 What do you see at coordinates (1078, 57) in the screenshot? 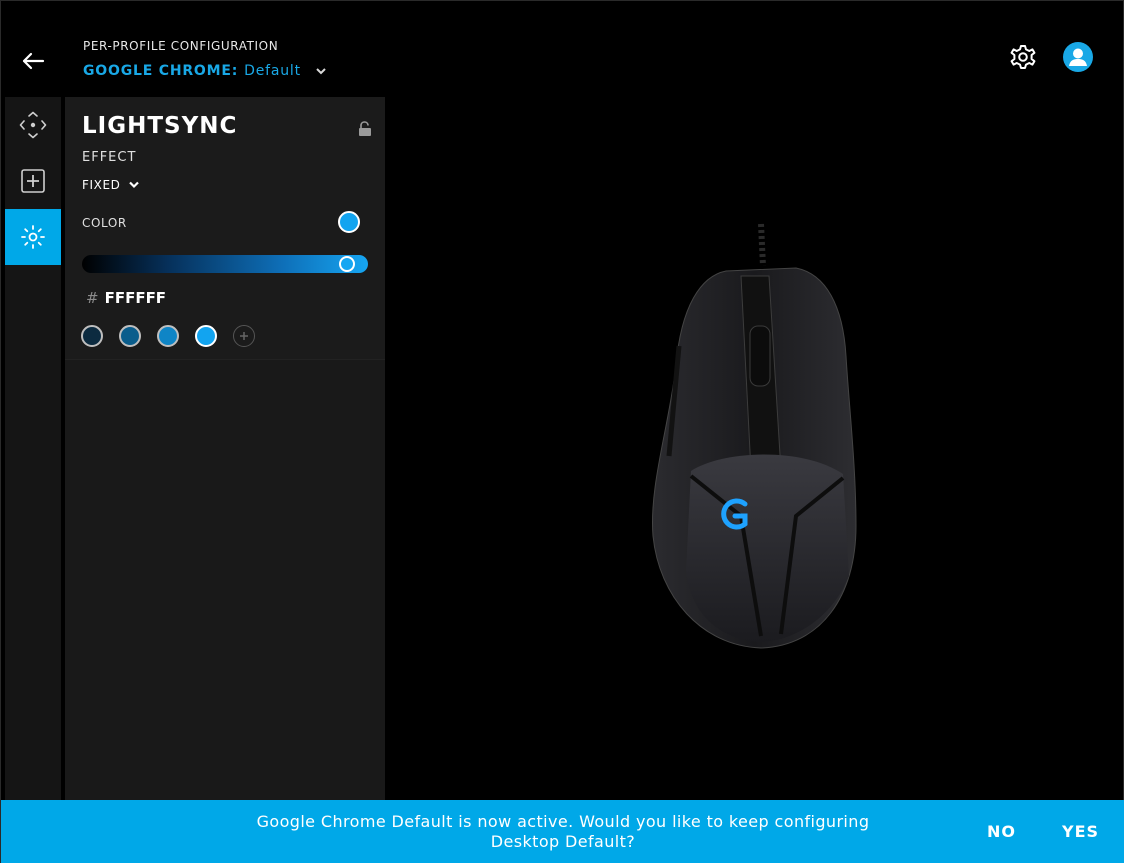
I see `user-icon` at bounding box center [1078, 57].